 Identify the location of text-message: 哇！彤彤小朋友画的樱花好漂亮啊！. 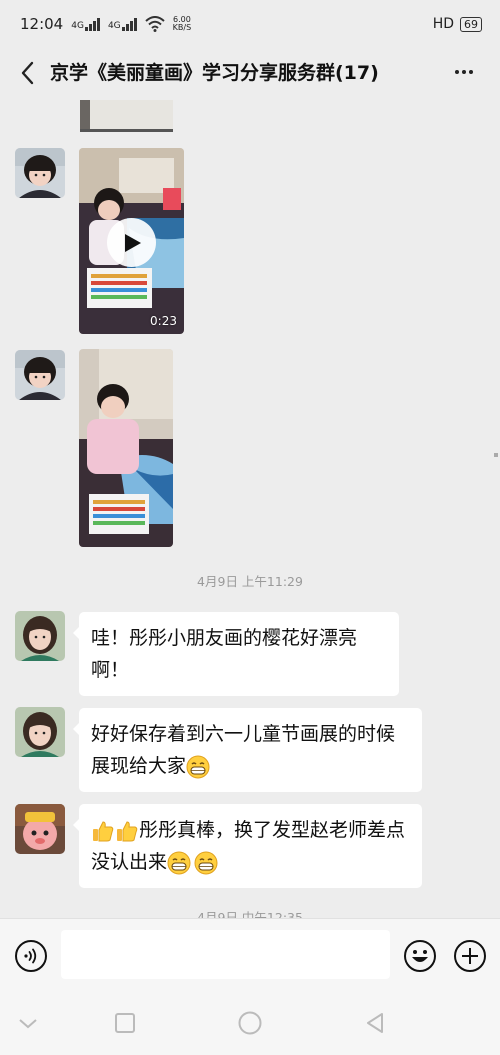
(236, 654).